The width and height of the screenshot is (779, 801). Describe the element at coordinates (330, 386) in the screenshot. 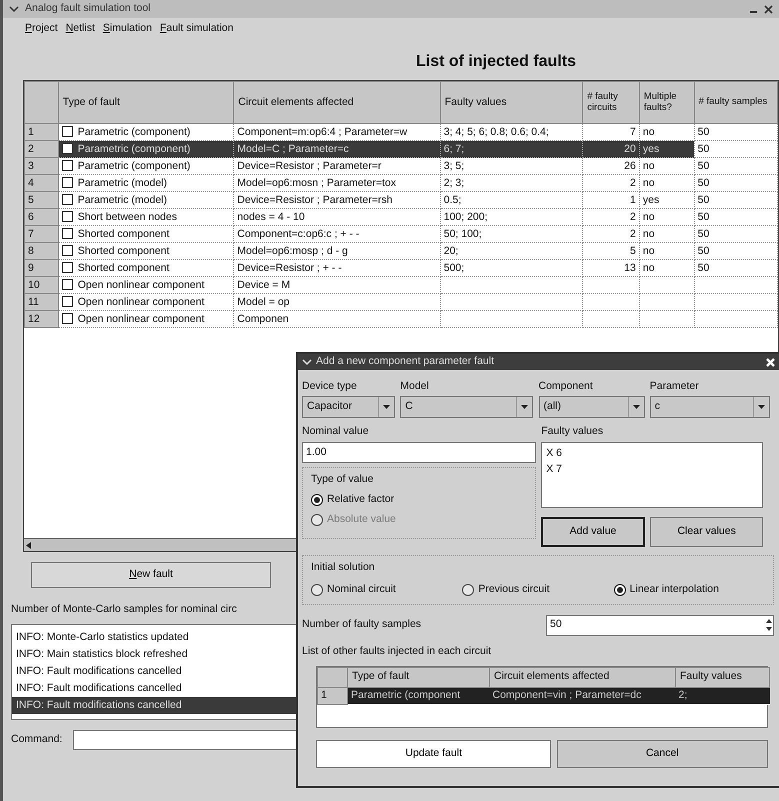

I see `field-label: Device type` at that location.